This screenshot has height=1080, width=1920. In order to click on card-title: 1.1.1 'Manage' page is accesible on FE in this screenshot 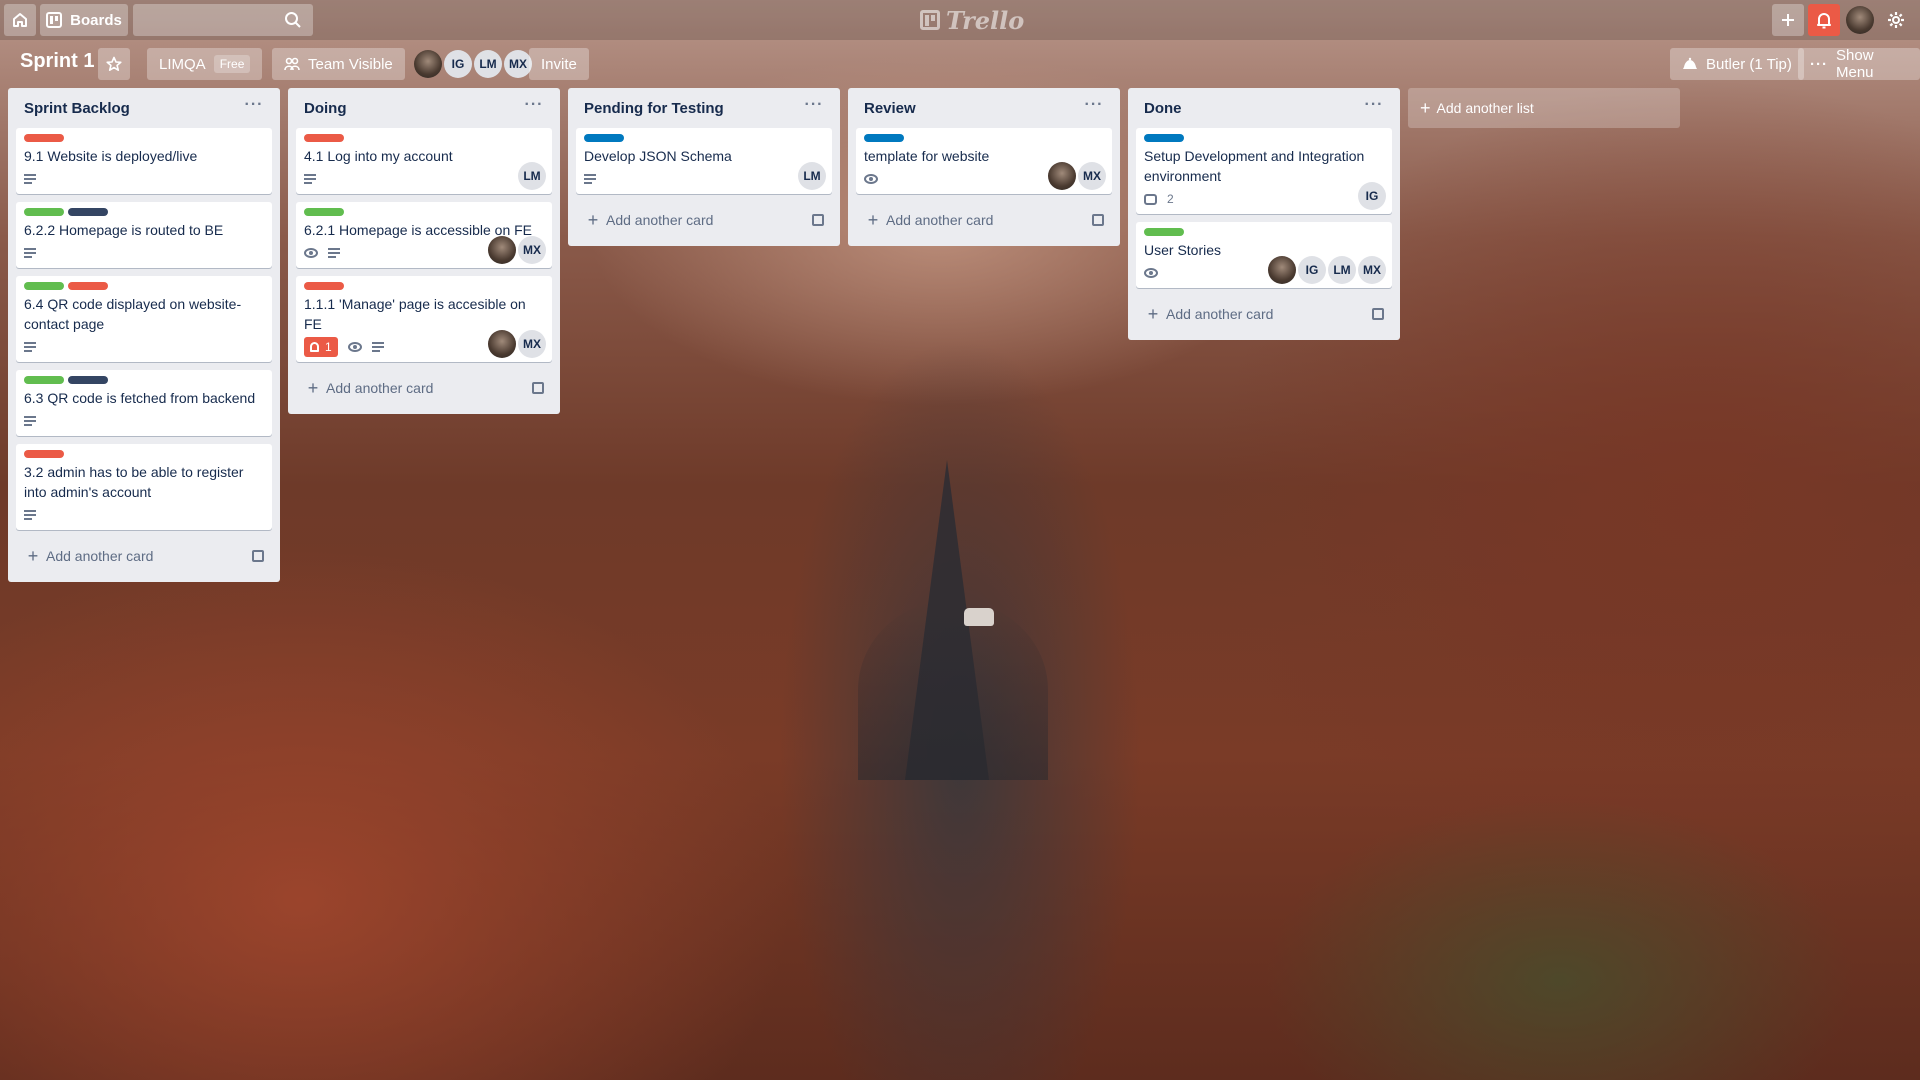, I will do `click(415, 314)`.